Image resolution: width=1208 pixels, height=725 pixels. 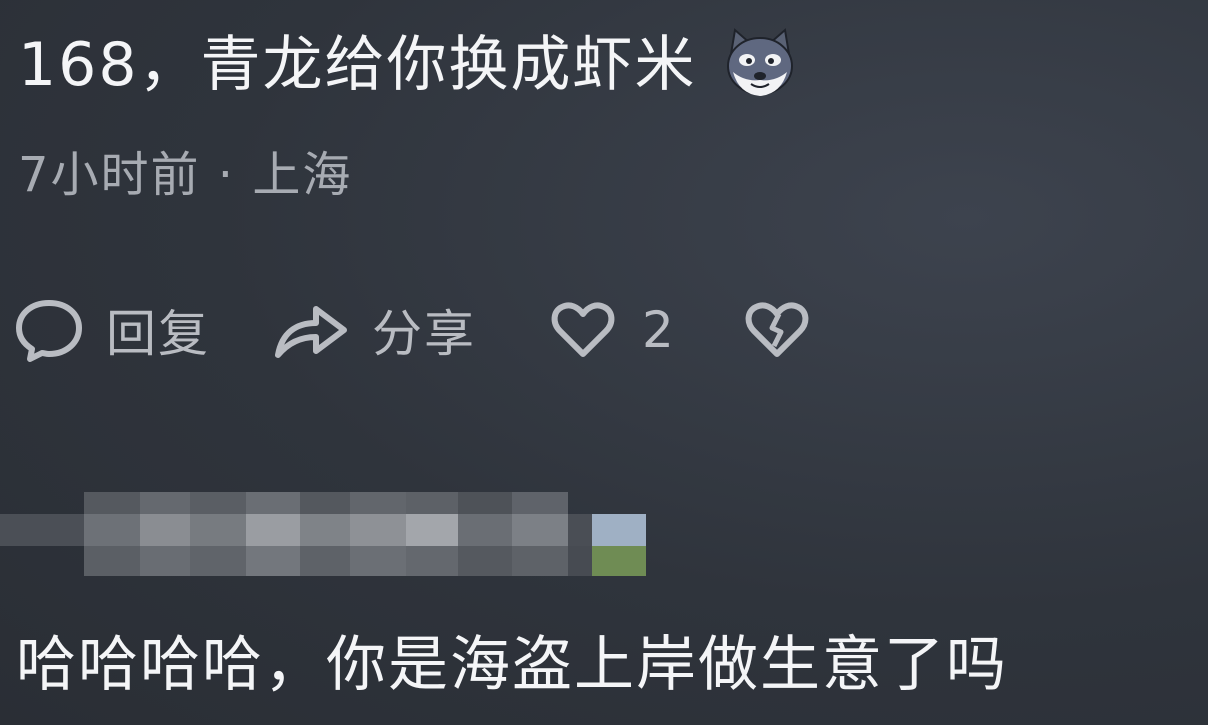 I want to click on dislike-button, so click(x=777, y=330).